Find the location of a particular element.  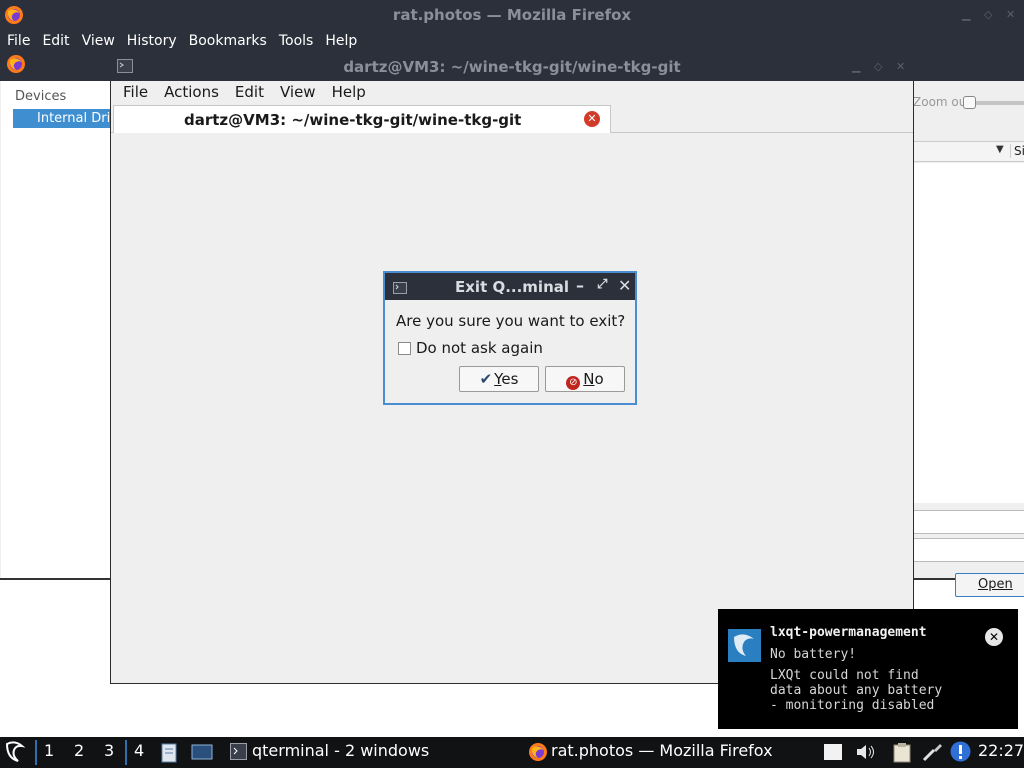

no-label: o is located at coordinates (599, 379).